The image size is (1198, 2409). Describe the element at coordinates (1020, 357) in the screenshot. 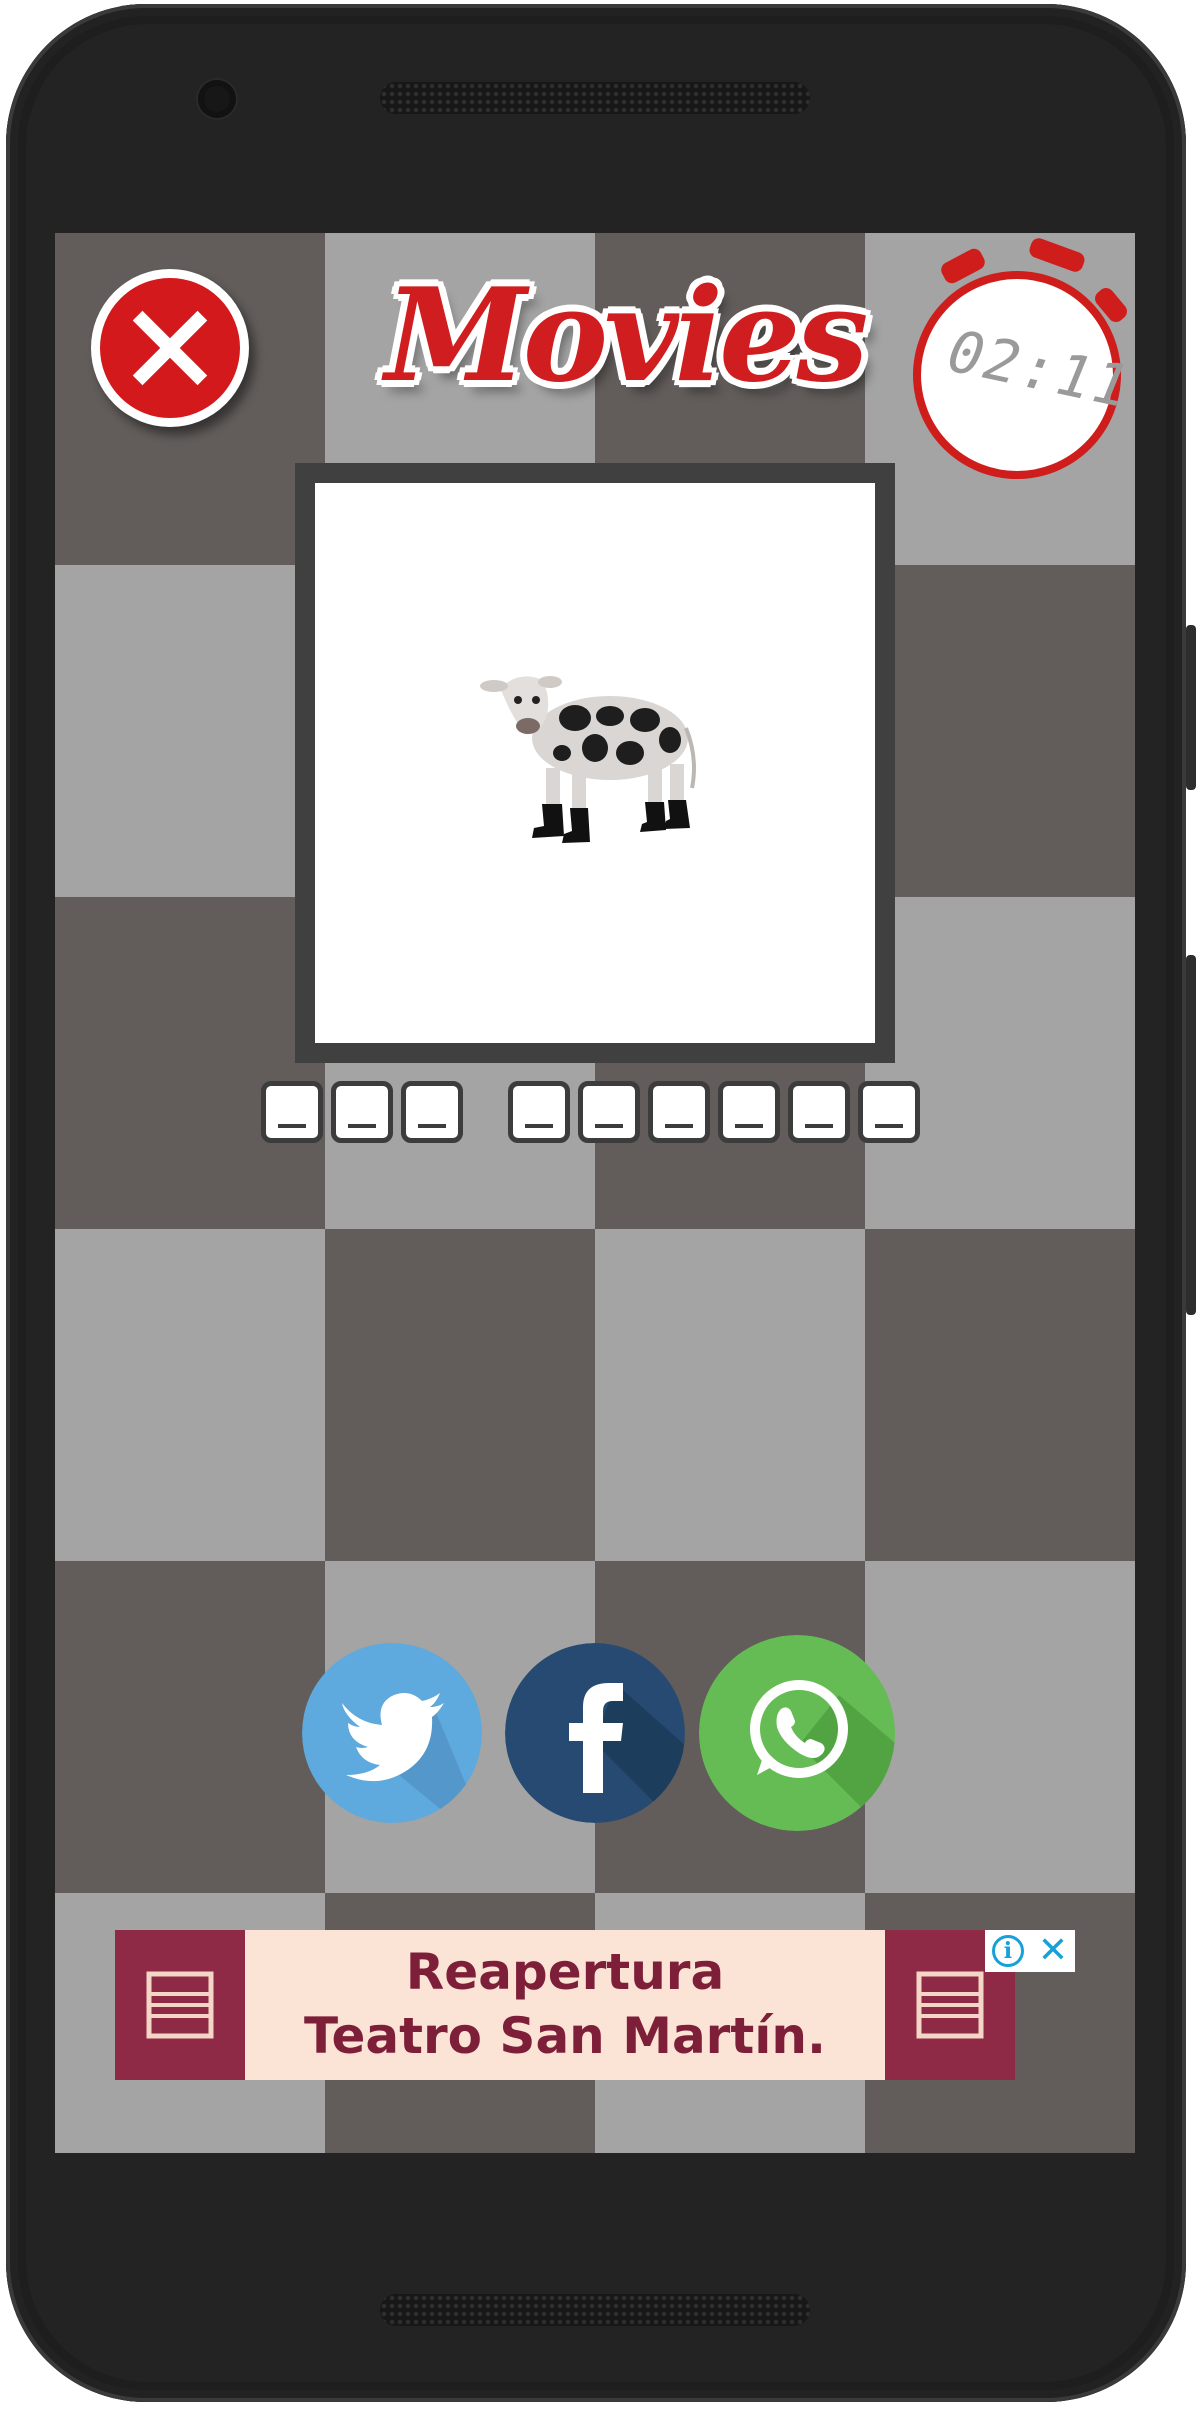

I see `stopwatch-timer: 02:11` at that location.